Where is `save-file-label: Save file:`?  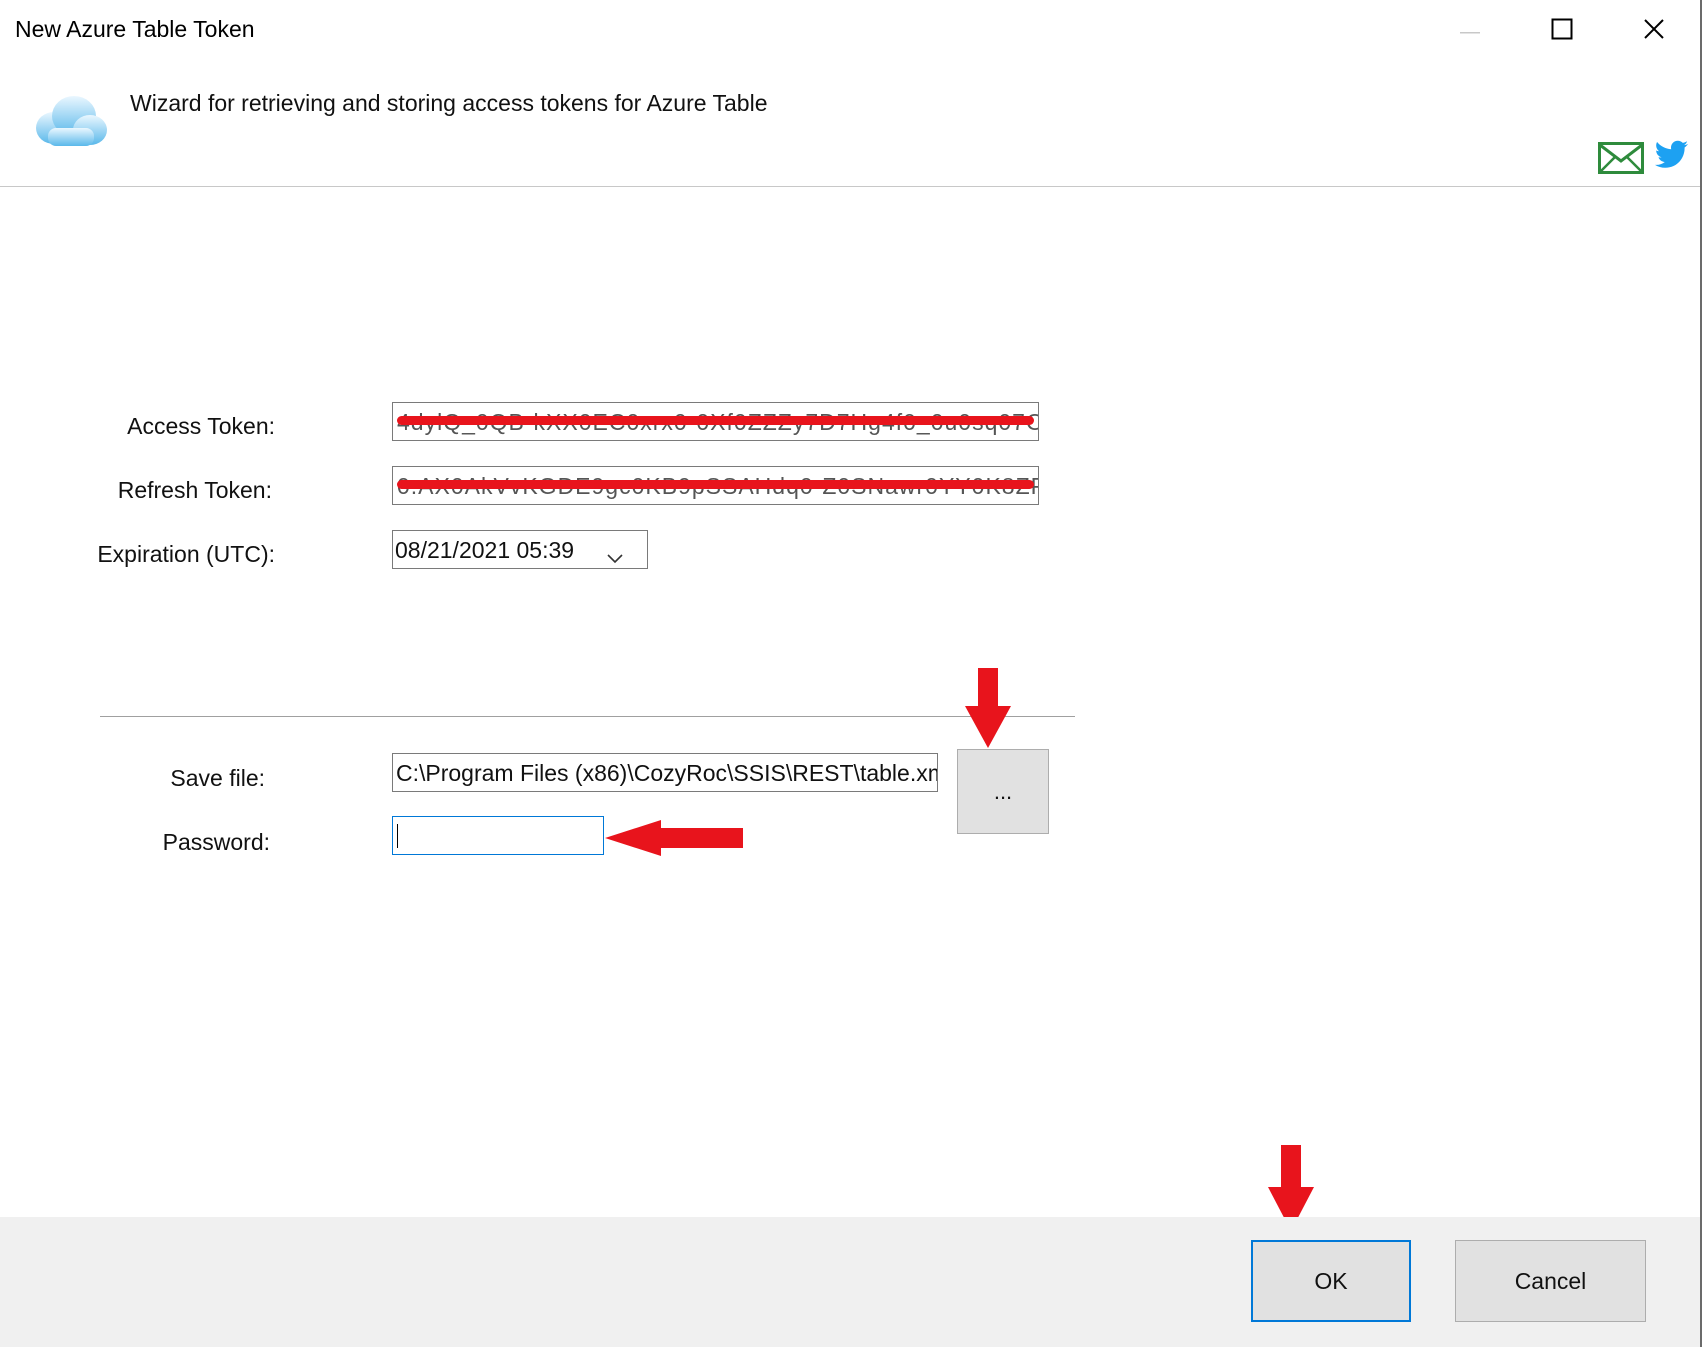
save-file-label: Save file: is located at coordinates (217, 778).